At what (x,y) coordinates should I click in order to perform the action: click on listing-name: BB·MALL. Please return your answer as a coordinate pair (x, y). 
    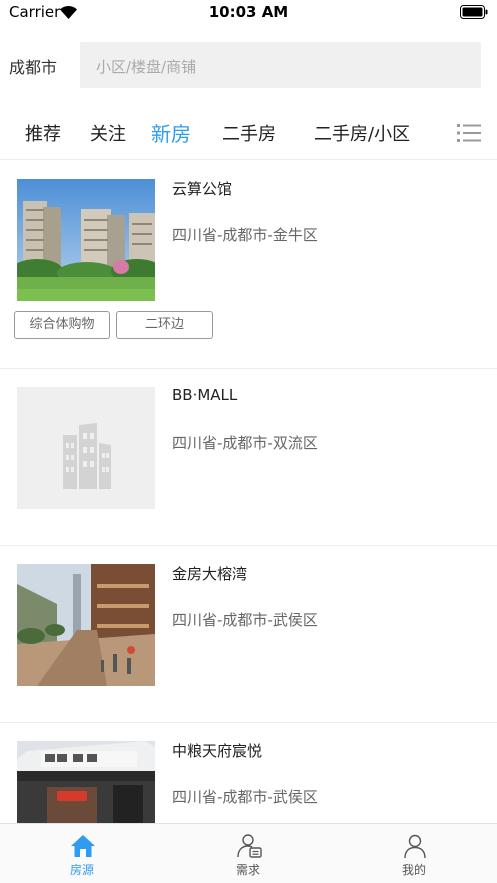
    Looking at the image, I should click on (205, 395).